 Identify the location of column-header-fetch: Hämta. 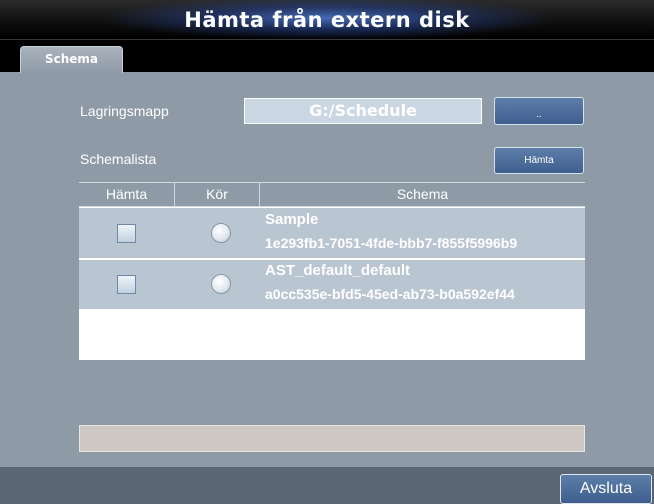
(126, 194).